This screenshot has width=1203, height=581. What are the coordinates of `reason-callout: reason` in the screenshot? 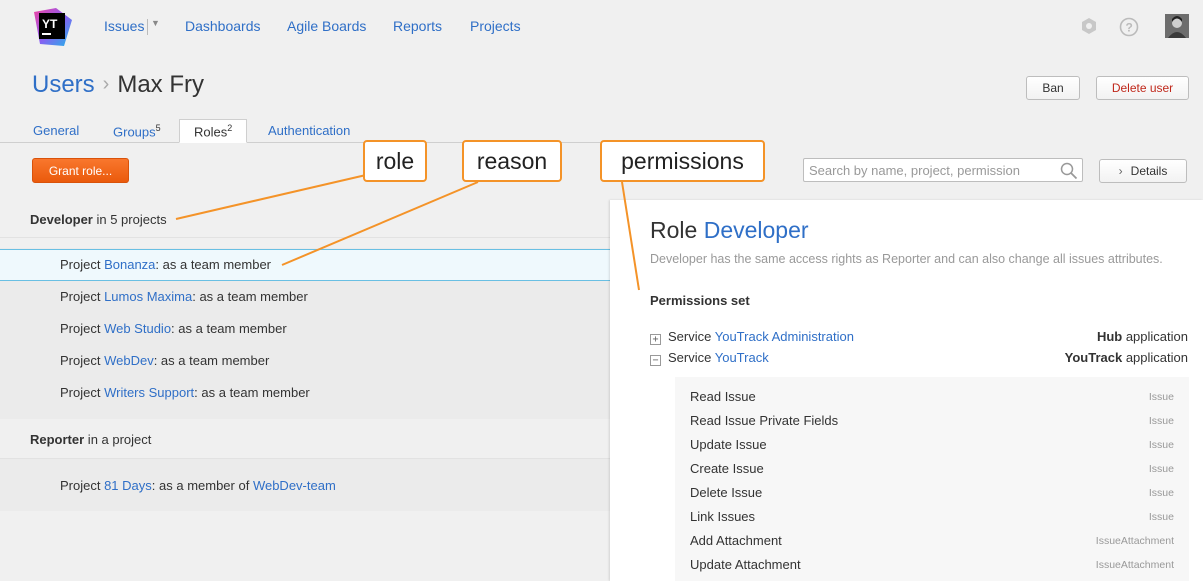 It's located at (512, 161).